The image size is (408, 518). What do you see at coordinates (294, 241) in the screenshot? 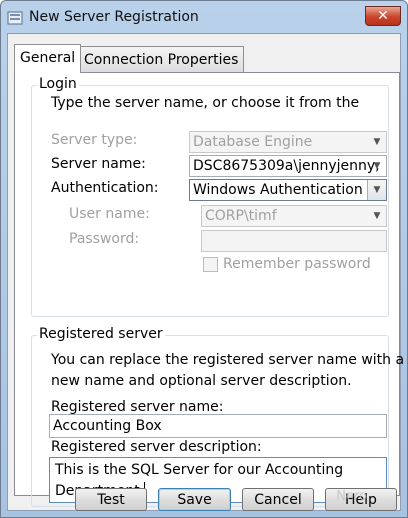
I see `password-input` at bounding box center [294, 241].